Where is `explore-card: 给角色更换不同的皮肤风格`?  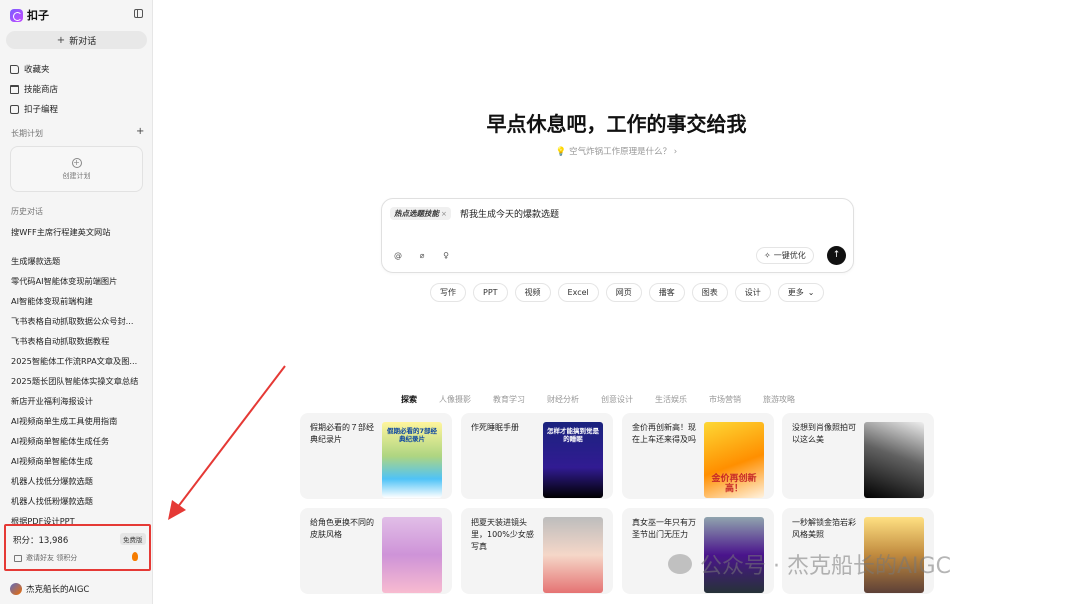
explore-card: 给角色更换不同的皮肤风格 is located at coordinates (376, 551).